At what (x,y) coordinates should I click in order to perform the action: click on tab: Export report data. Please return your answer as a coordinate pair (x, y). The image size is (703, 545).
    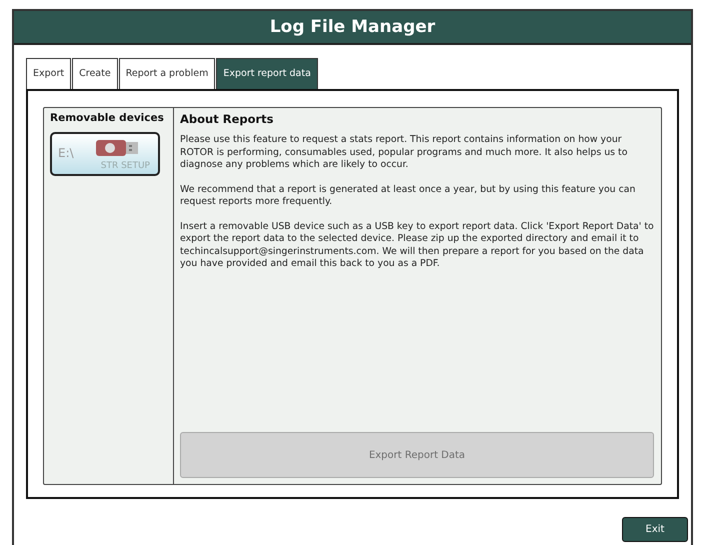
    Looking at the image, I should click on (267, 73).